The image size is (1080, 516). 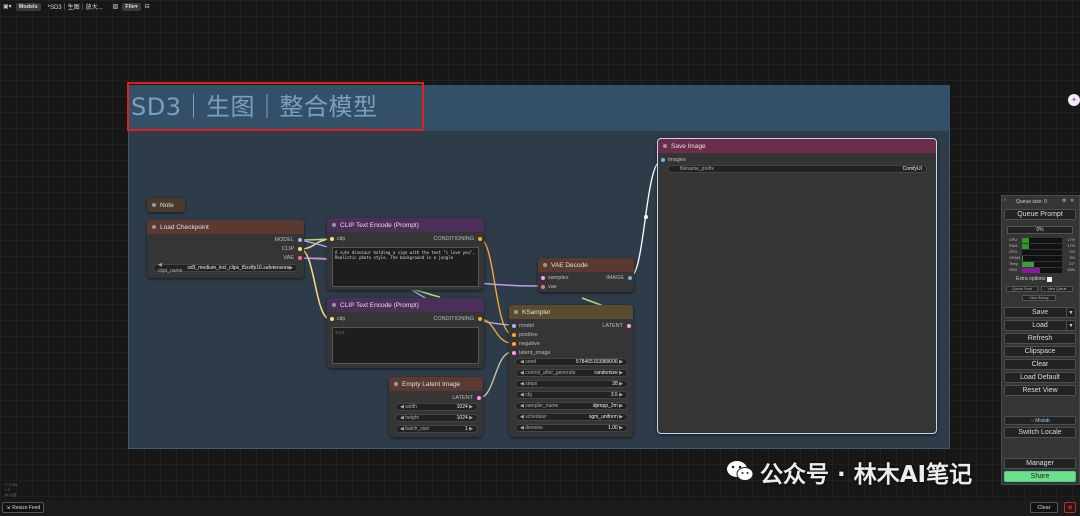 I want to click on batch-value: 1, so click(x=466, y=429).